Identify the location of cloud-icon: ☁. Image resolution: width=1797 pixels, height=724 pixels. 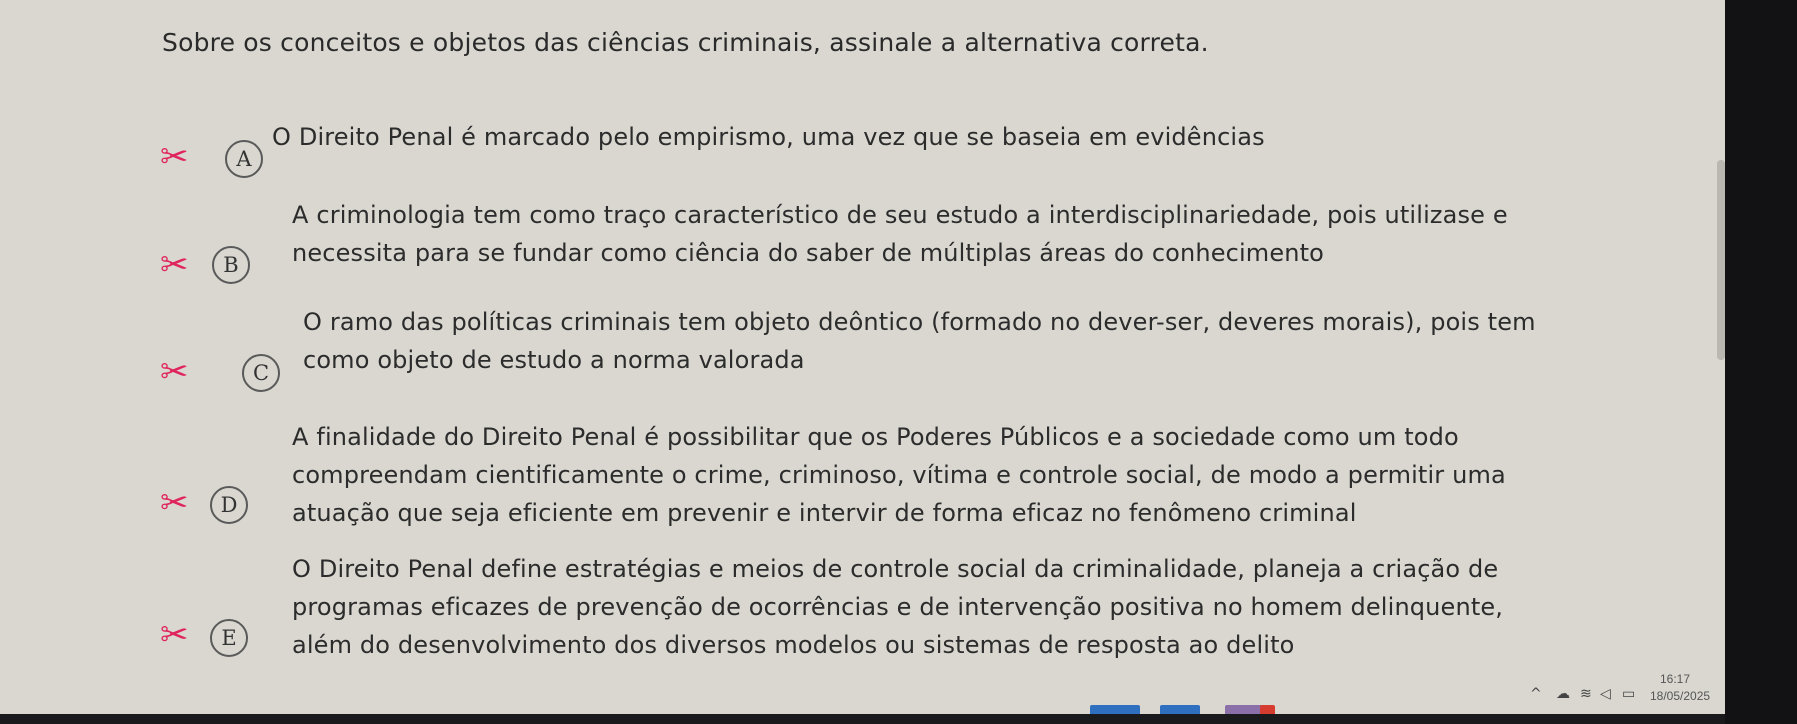
(1563, 694).